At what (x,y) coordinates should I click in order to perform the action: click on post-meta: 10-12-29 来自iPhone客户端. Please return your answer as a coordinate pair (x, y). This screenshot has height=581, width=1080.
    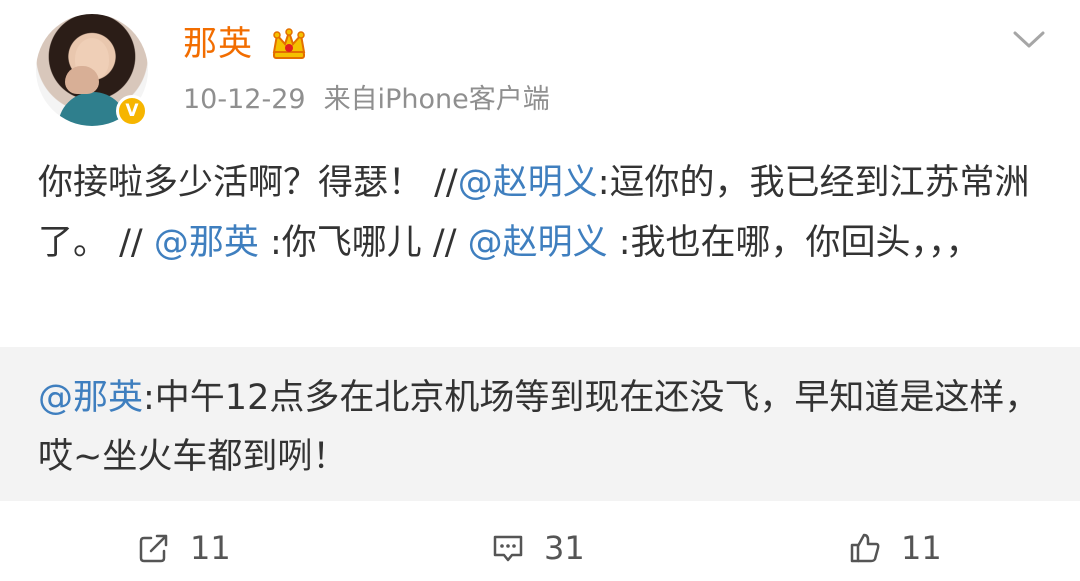
    Looking at the image, I should click on (366, 100).